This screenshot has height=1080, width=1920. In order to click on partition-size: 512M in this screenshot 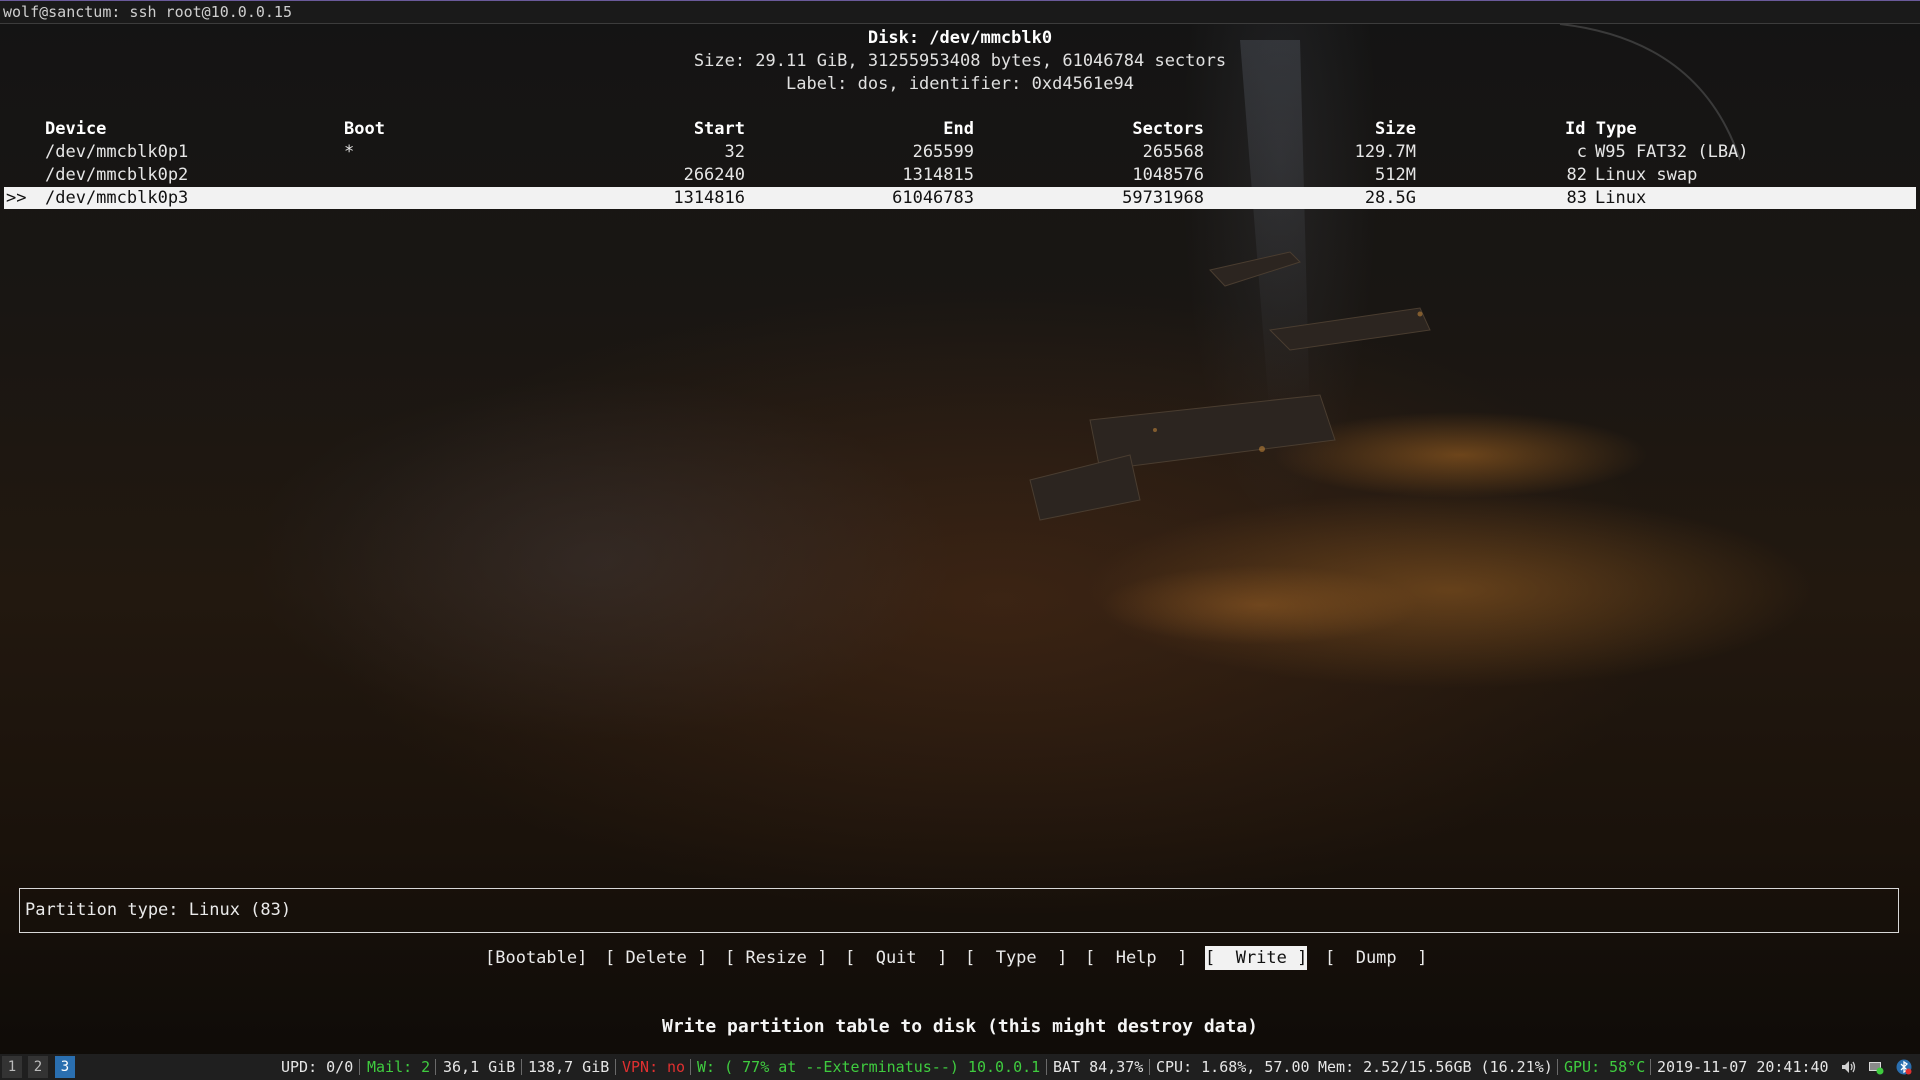, I will do `click(1395, 175)`.